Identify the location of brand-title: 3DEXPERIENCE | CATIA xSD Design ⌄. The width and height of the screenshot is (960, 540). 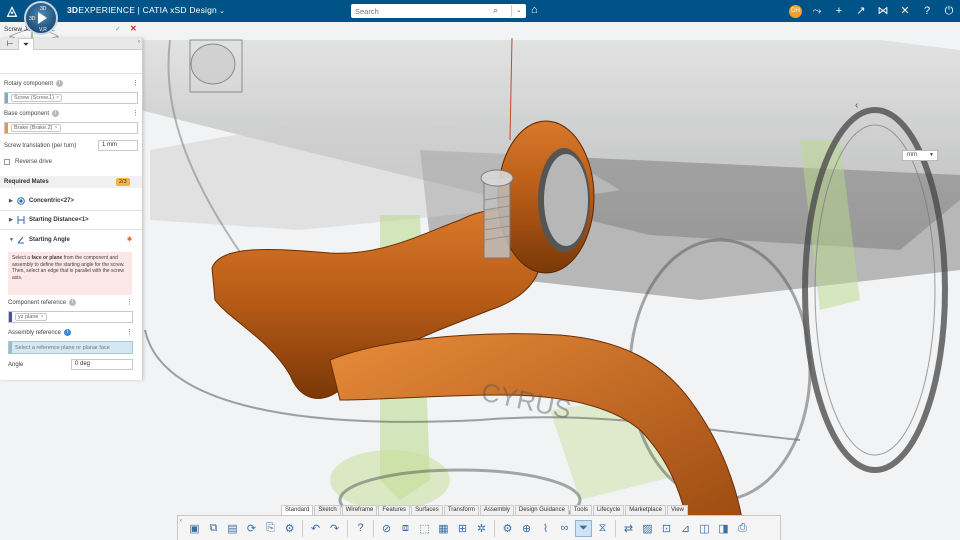
(146, 10).